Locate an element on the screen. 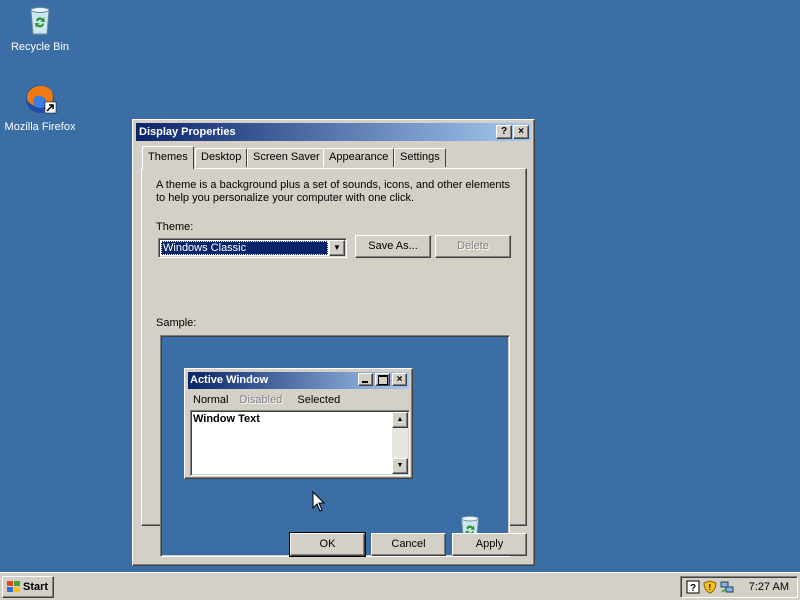 This screenshot has height=600, width=800. sample-window-title: Active Window is located at coordinates (229, 380).